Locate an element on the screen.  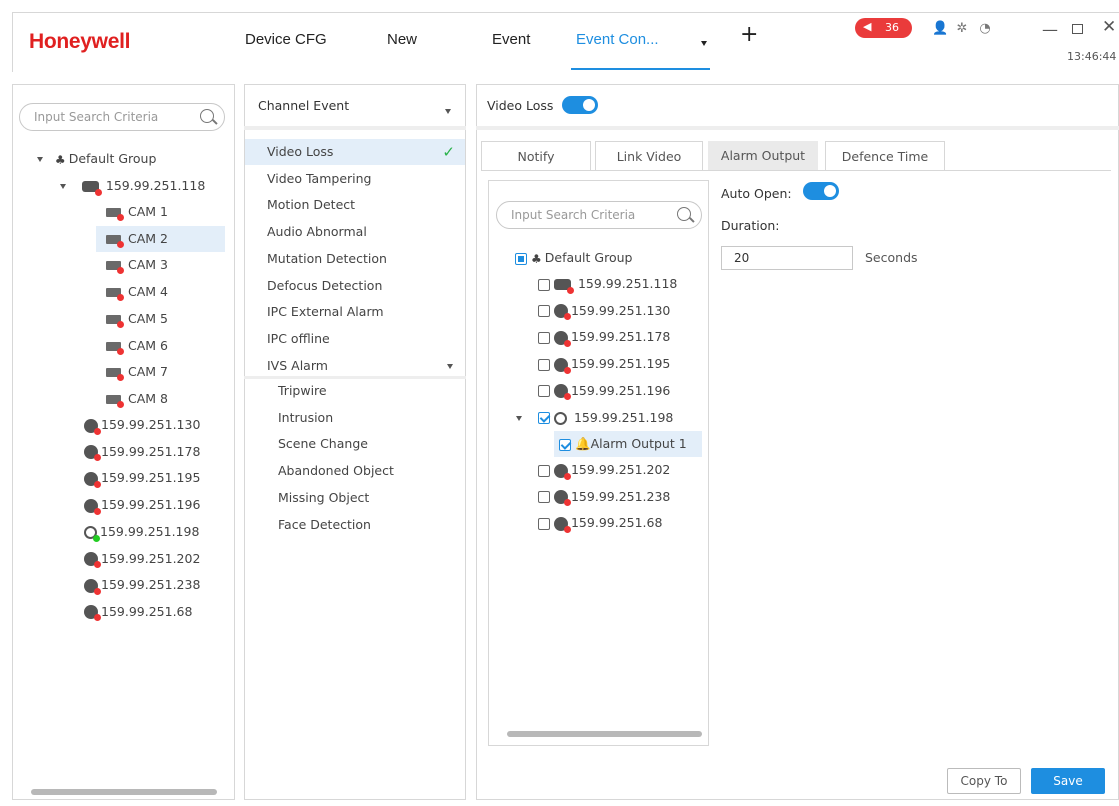
event-item: Video Tampering is located at coordinates (355, 179).